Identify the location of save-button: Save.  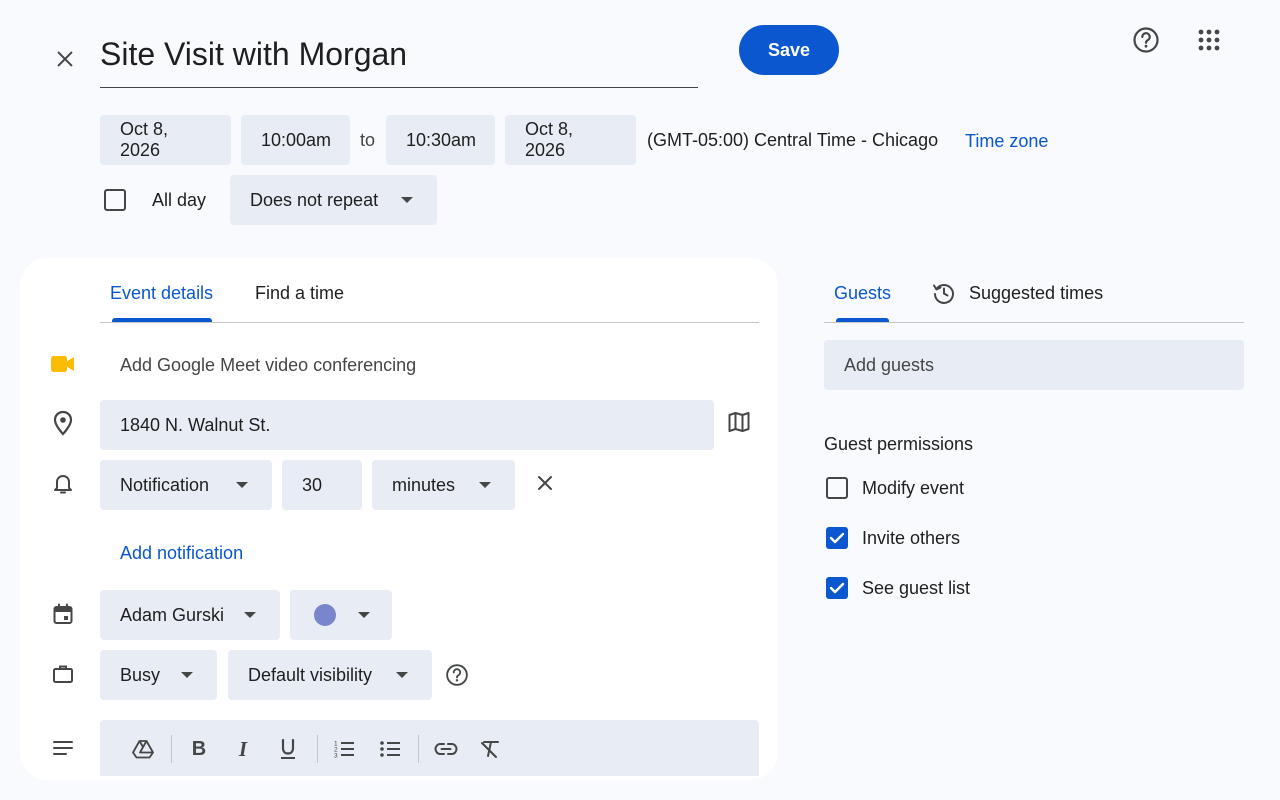
(789, 50).